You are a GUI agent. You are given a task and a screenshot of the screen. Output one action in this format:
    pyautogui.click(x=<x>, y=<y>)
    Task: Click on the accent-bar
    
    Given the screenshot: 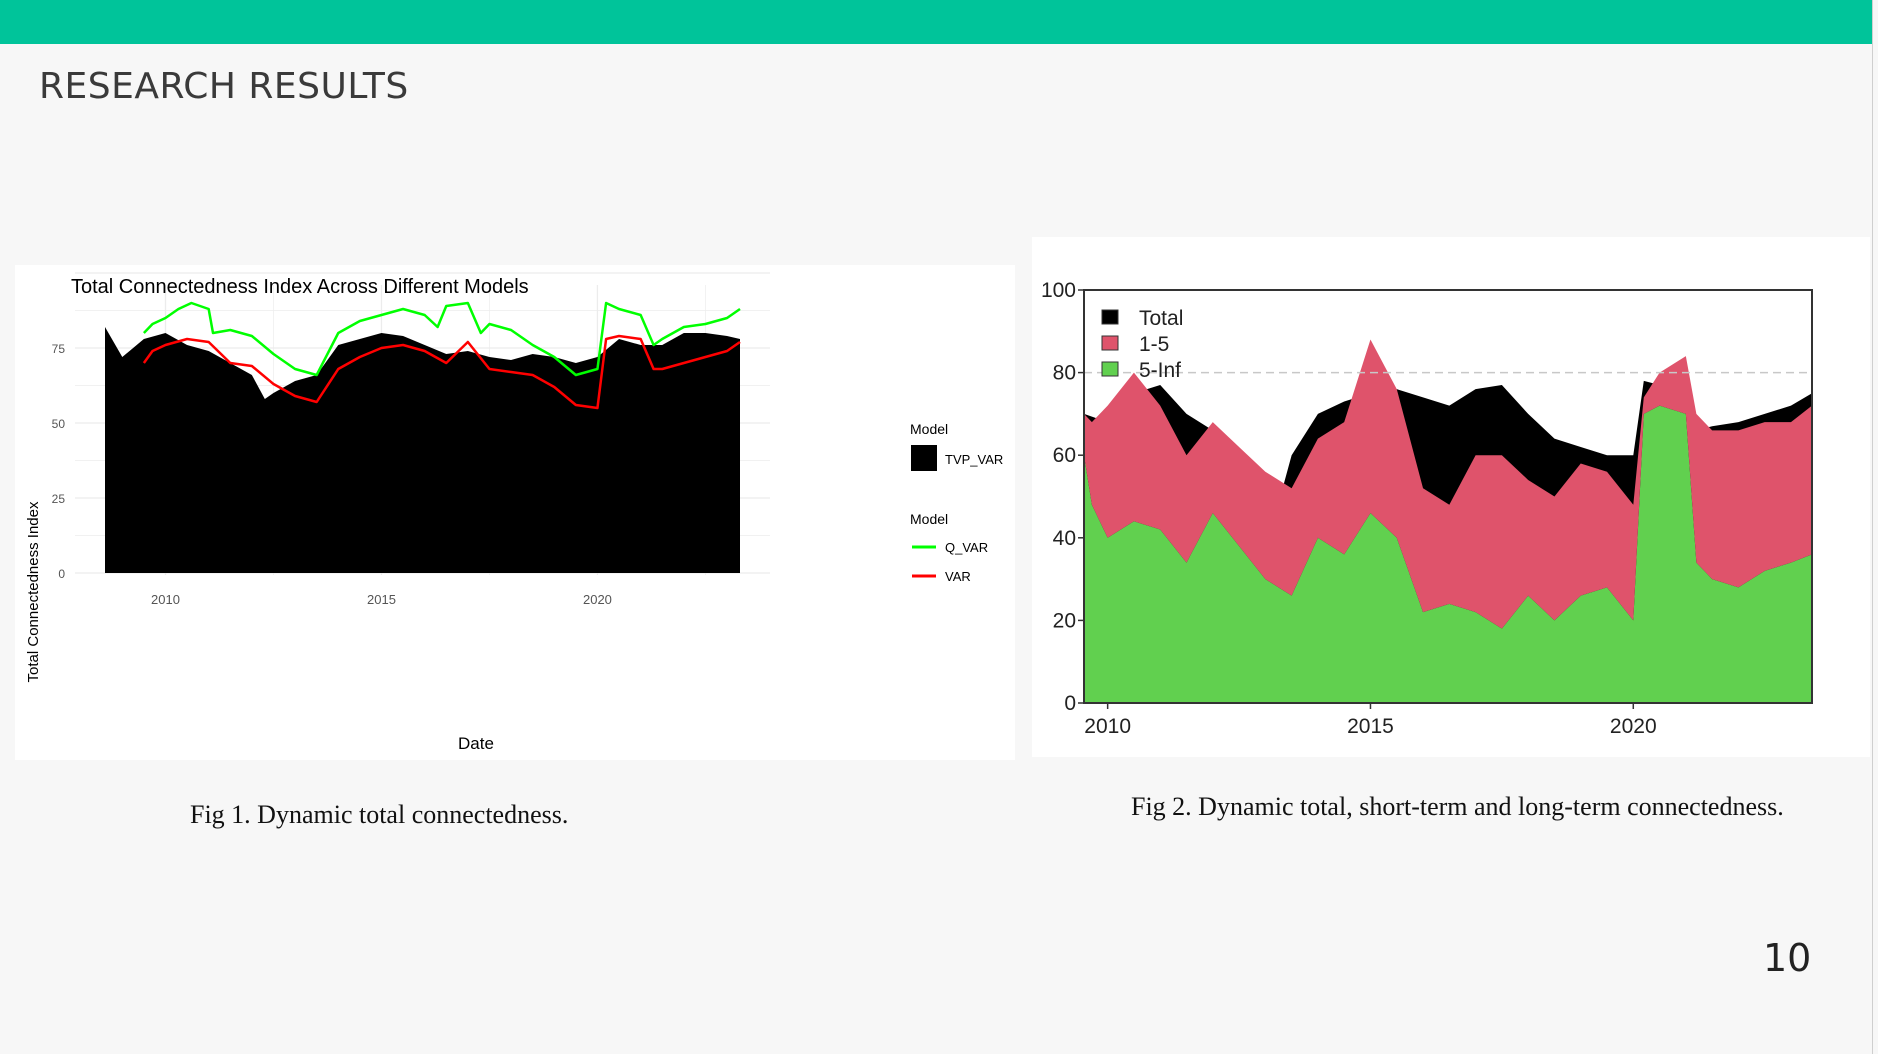 What is the action you would take?
    pyautogui.click(x=936, y=22)
    